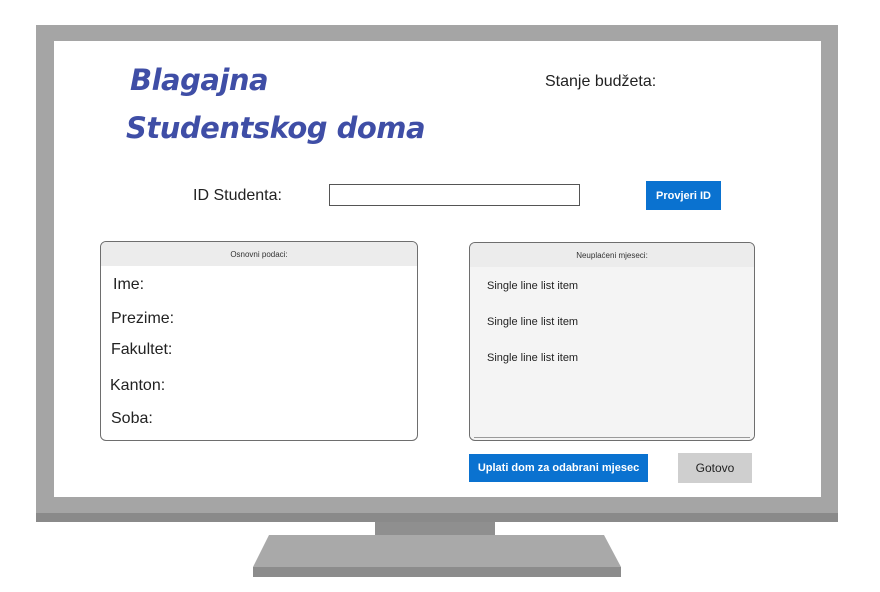 This screenshot has width=880, height=592. Describe the element at coordinates (715, 468) in the screenshot. I see `done-button: Gotovo` at that location.